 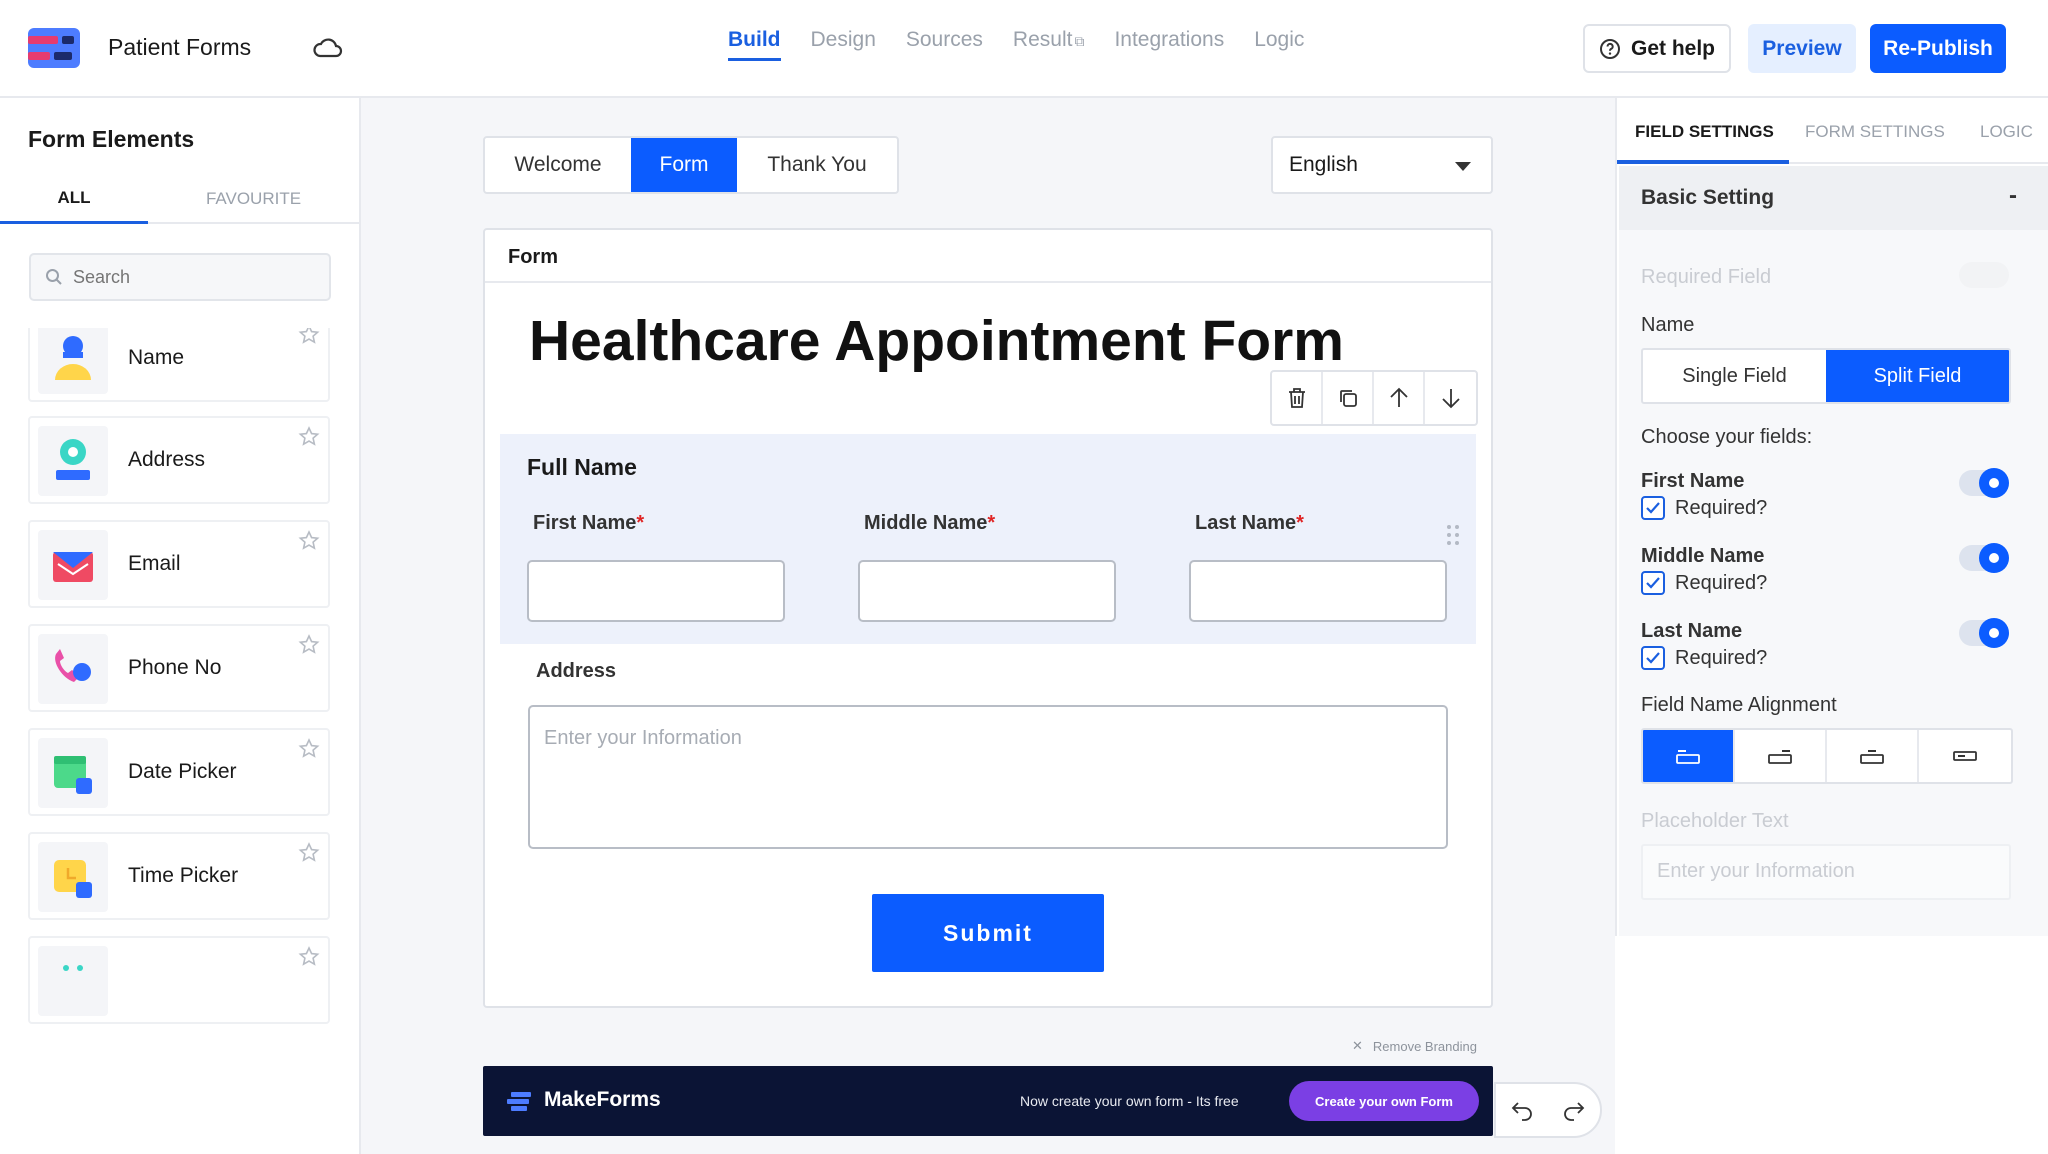 What do you see at coordinates (1984, 558) in the screenshot?
I see `middle-name-toggle` at bounding box center [1984, 558].